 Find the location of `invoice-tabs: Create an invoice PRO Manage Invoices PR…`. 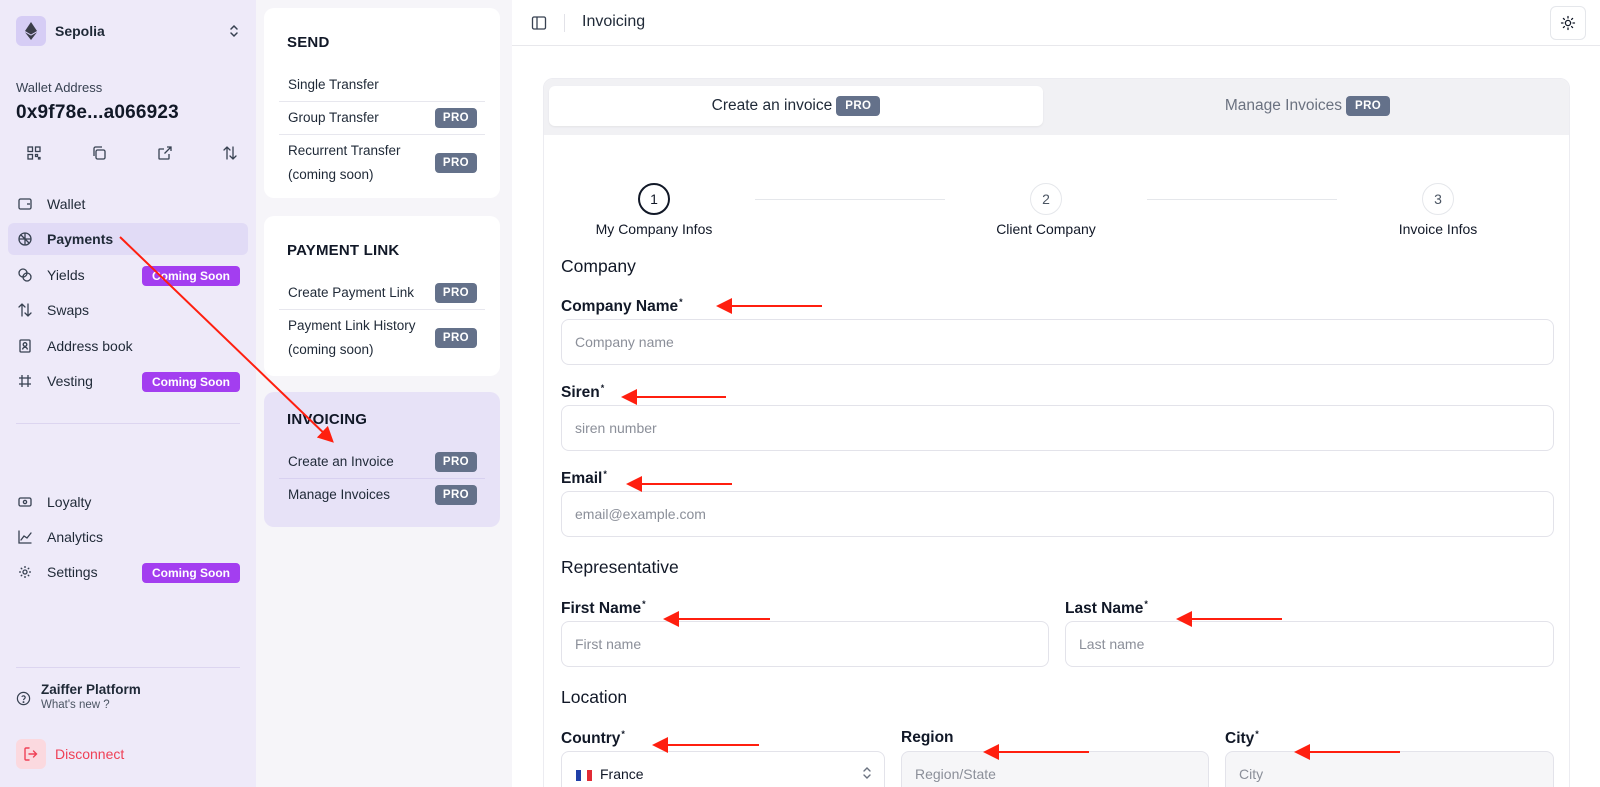

invoice-tabs: Create an invoice PRO Manage Invoices PR… is located at coordinates (1056, 107).